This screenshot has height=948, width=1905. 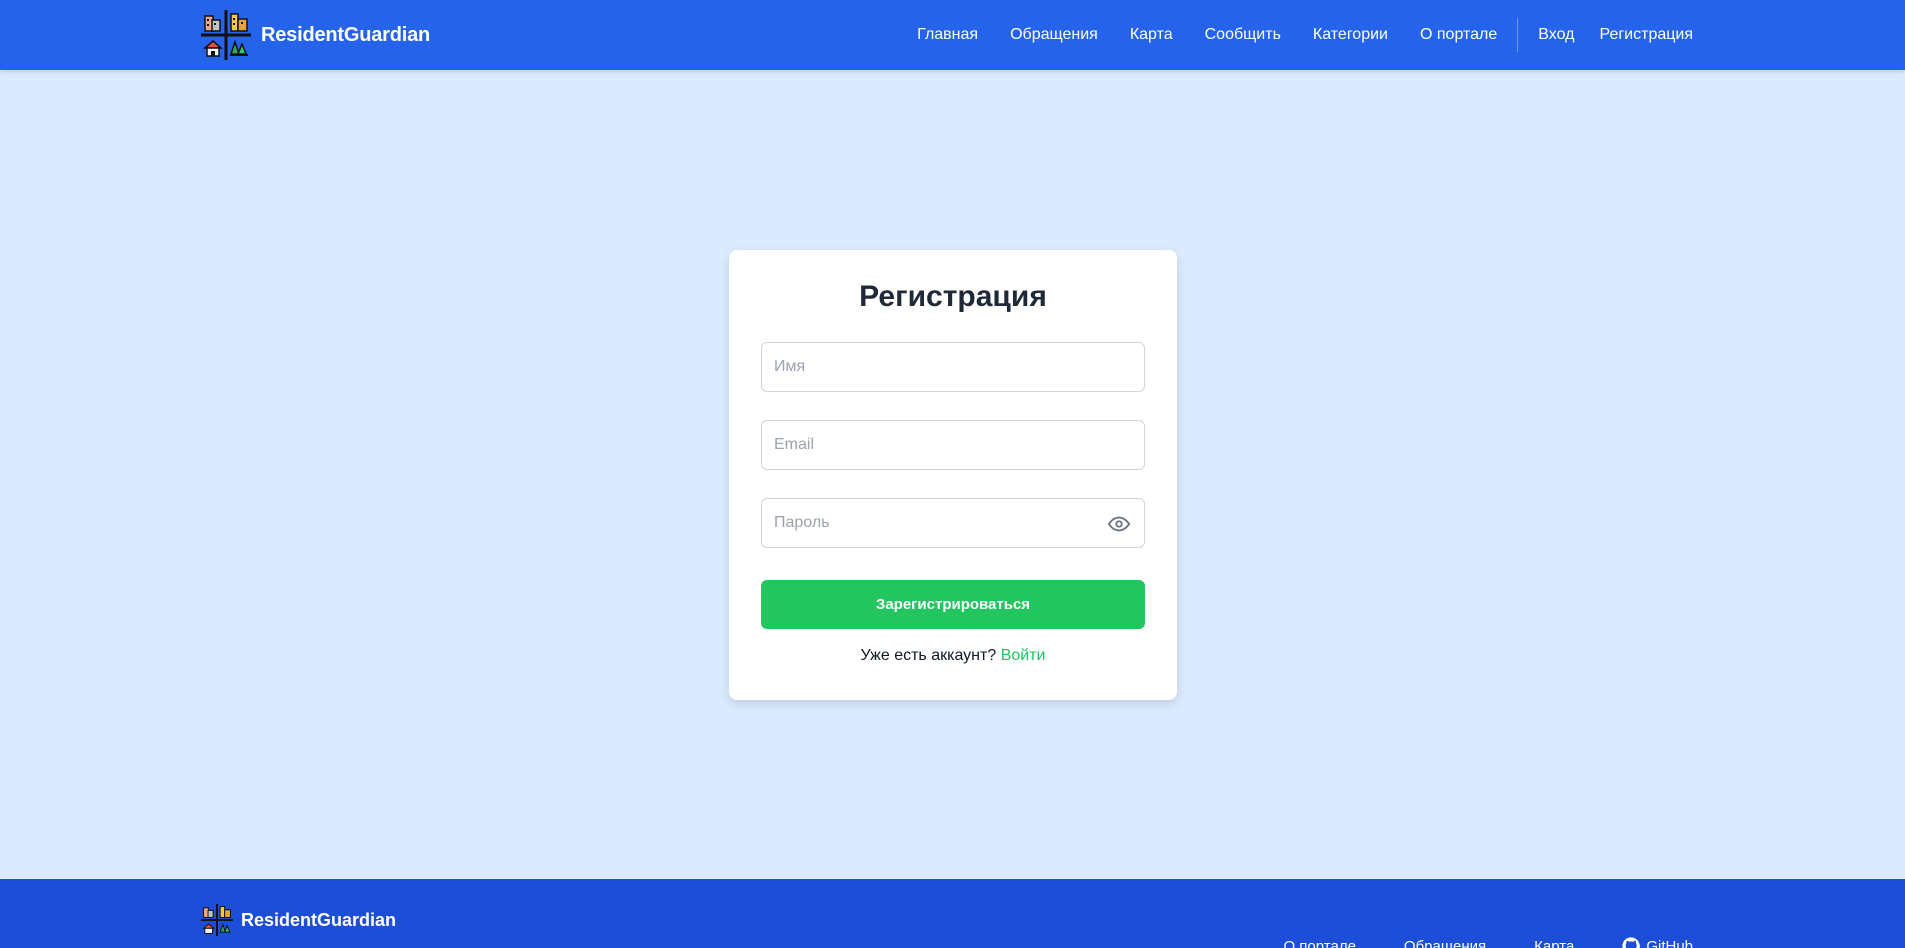 I want to click on name-input, so click(x=953, y=367).